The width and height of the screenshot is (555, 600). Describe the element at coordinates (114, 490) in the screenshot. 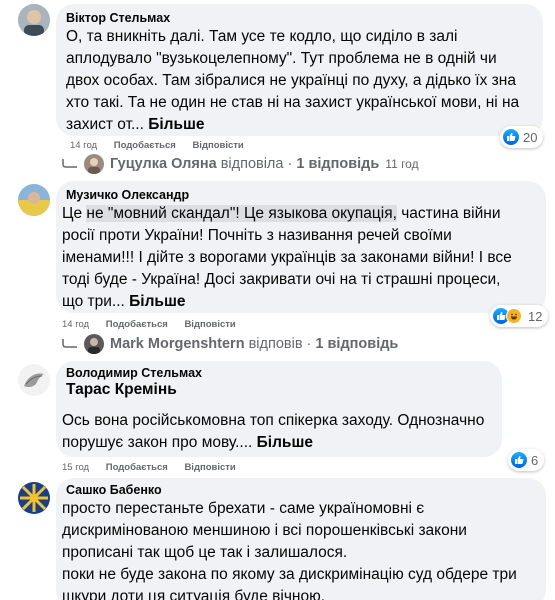

I see `comment-author: Сашко Бабенко` at that location.